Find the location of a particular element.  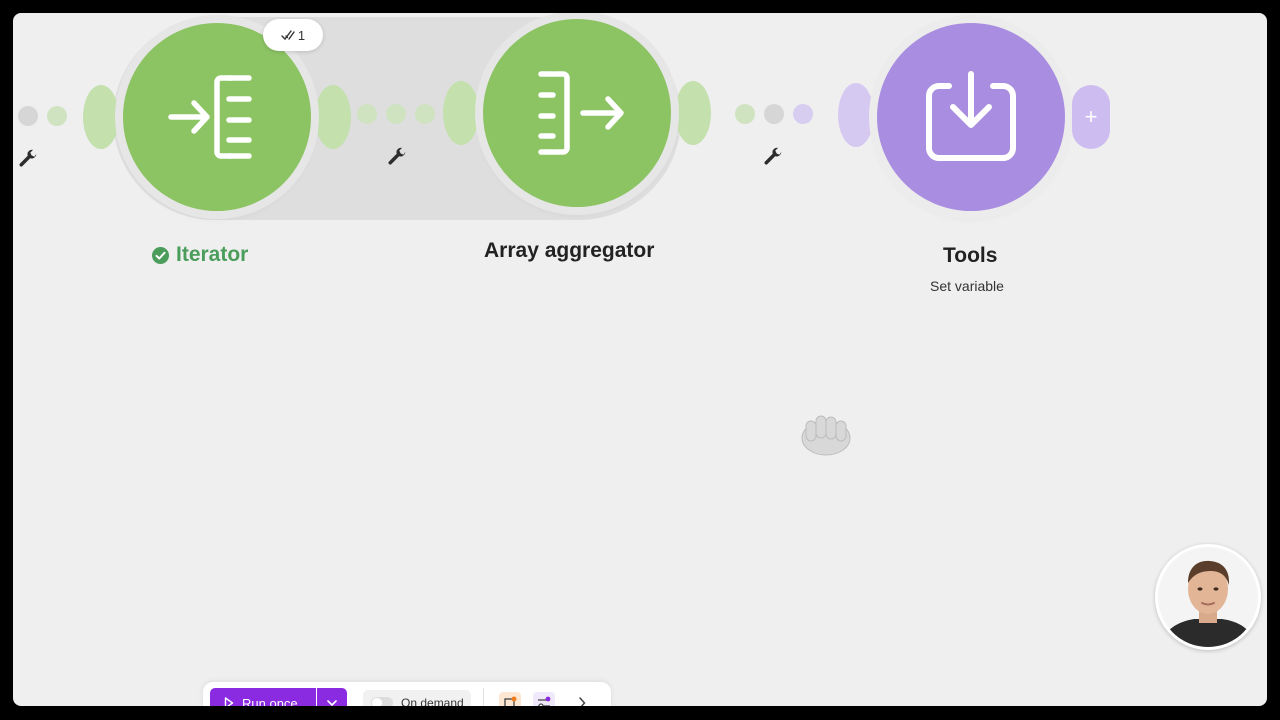

iterator-output-handle is located at coordinates (333, 117).